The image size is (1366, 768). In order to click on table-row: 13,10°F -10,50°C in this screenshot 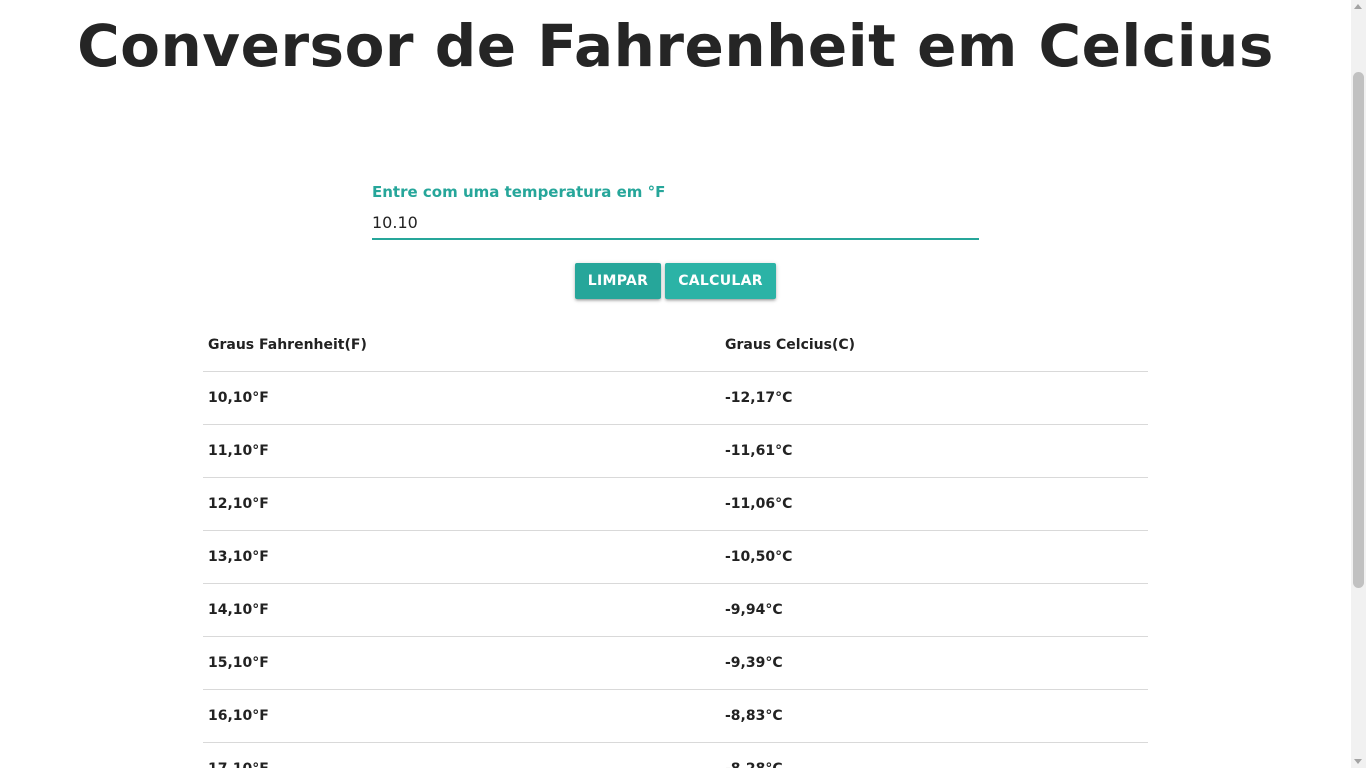, I will do `click(675, 557)`.